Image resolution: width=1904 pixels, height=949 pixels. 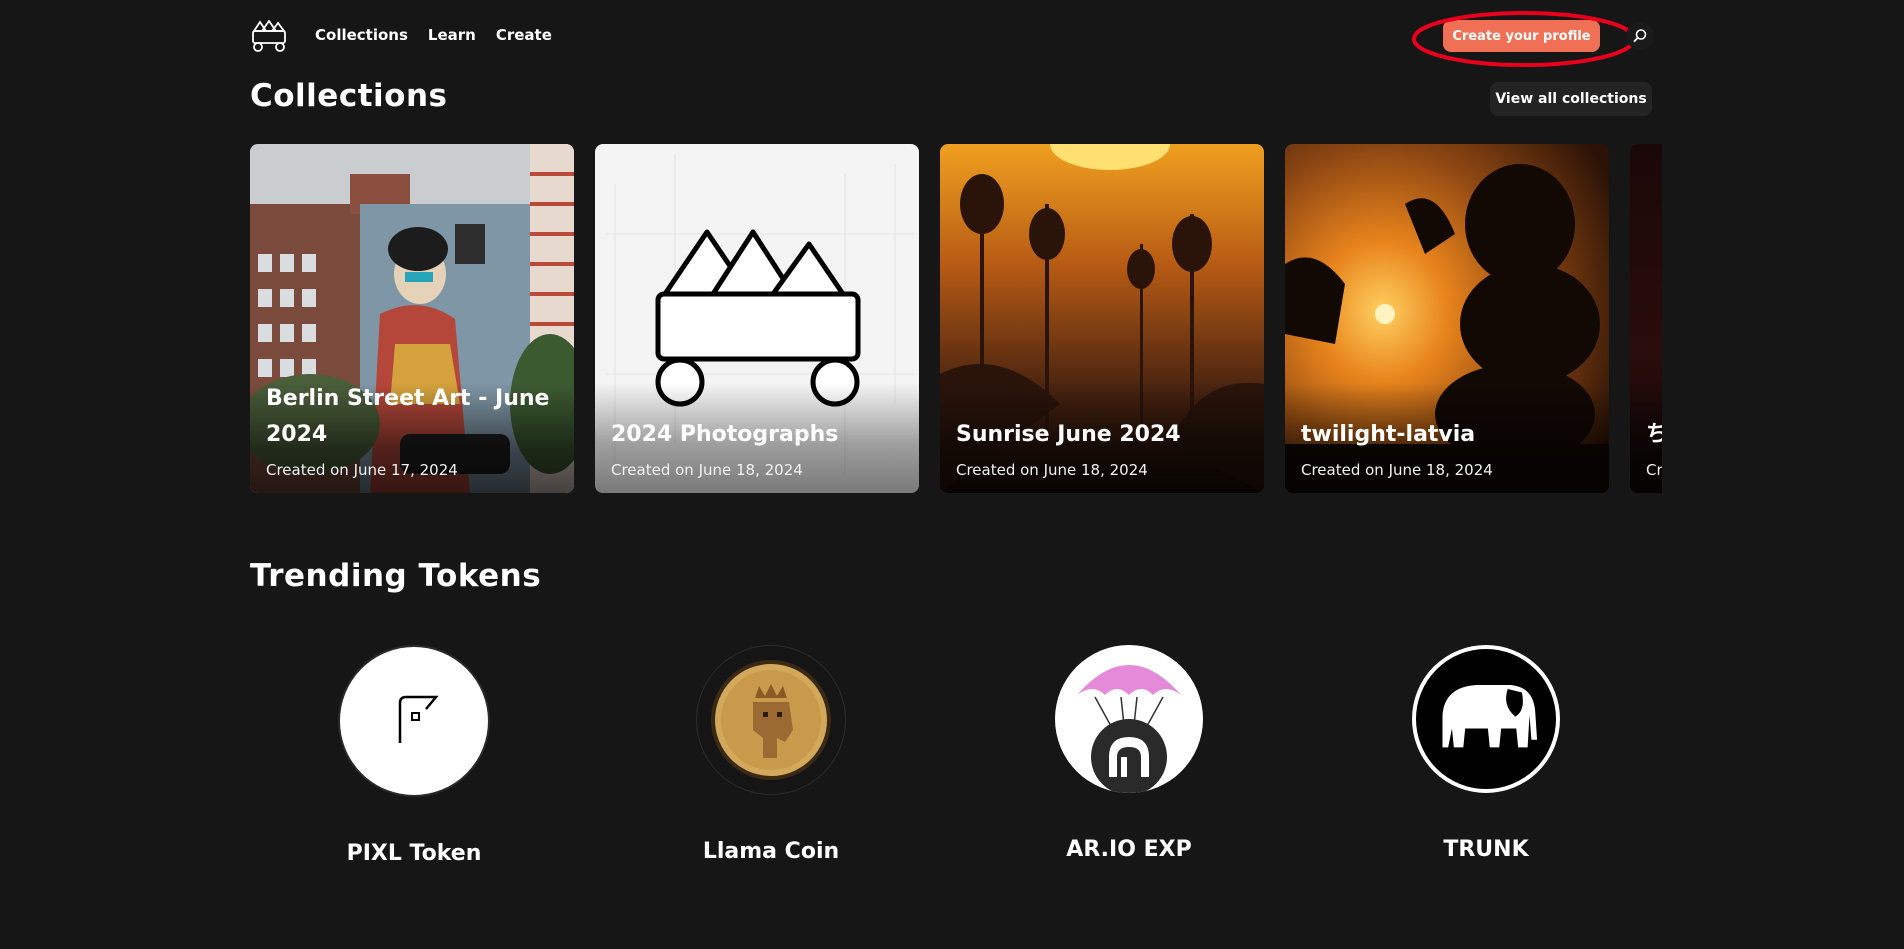 I want to click on trunk-logo, so click(x=1486, y=719).